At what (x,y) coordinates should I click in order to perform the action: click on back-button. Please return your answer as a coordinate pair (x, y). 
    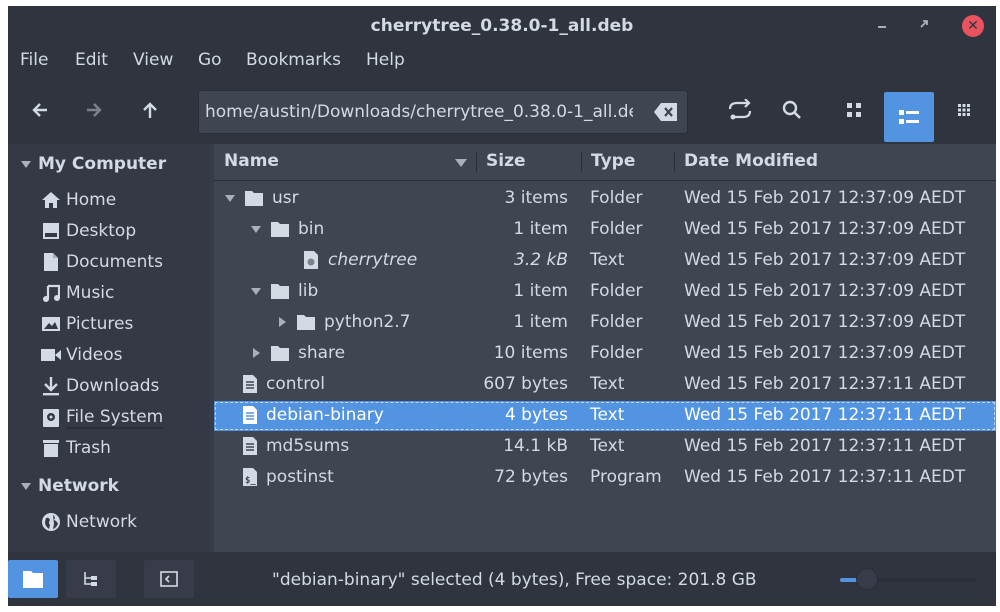
    Looking at the image, I should click on (40, 110).